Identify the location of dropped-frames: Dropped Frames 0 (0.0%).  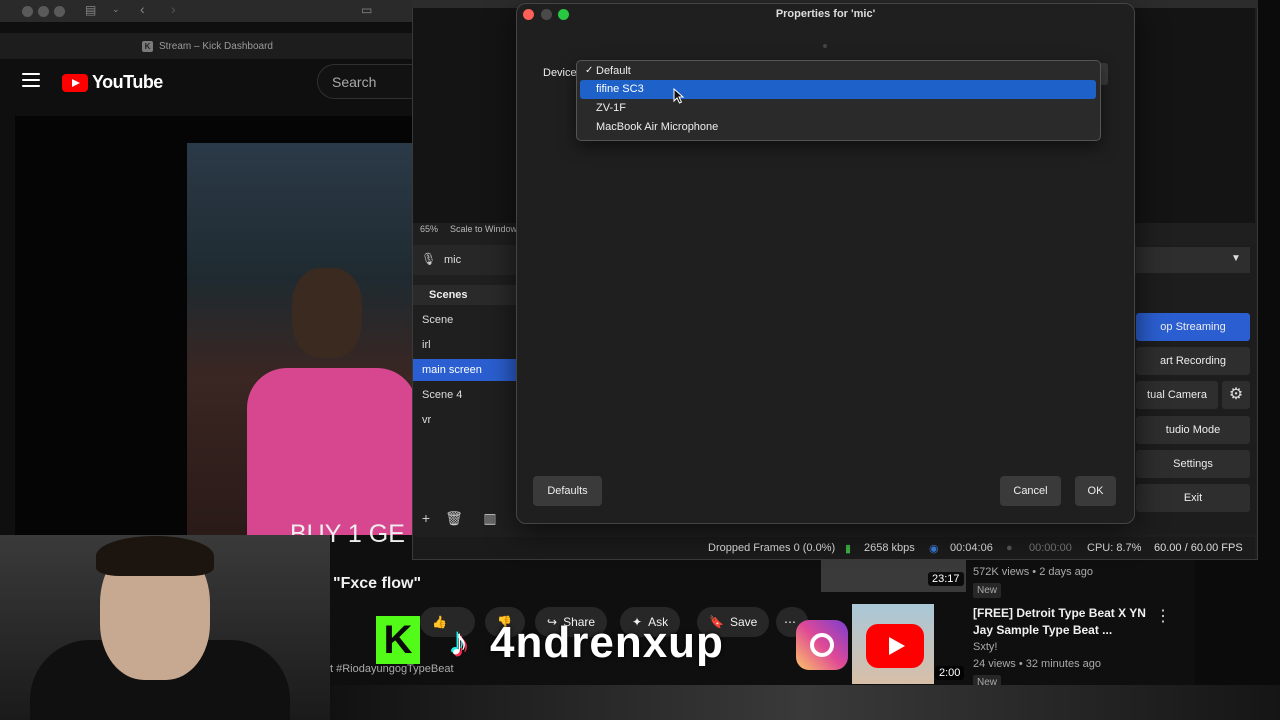
(772, 548).